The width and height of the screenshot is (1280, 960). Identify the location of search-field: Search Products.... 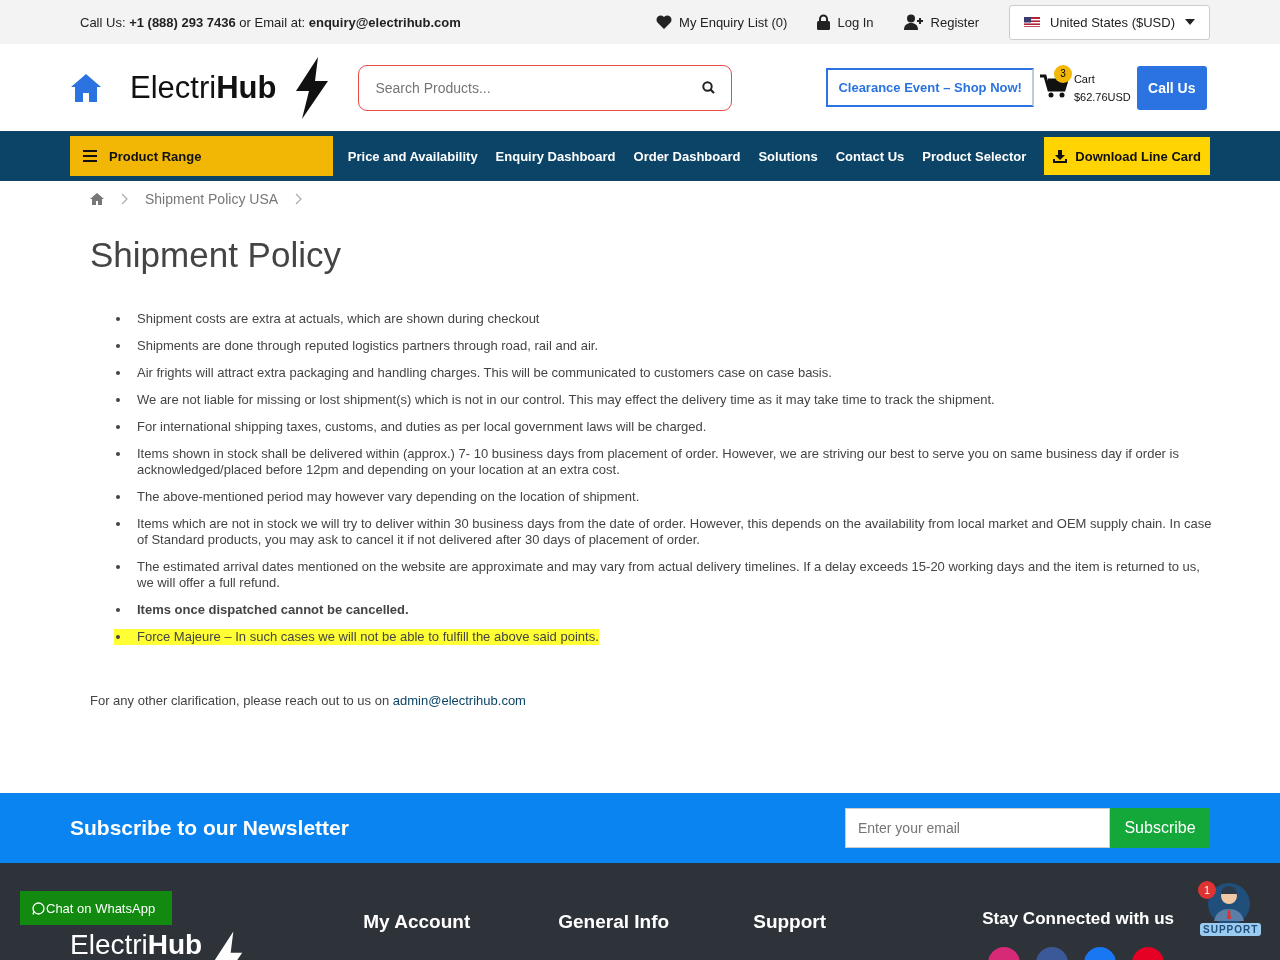
(545, 87).